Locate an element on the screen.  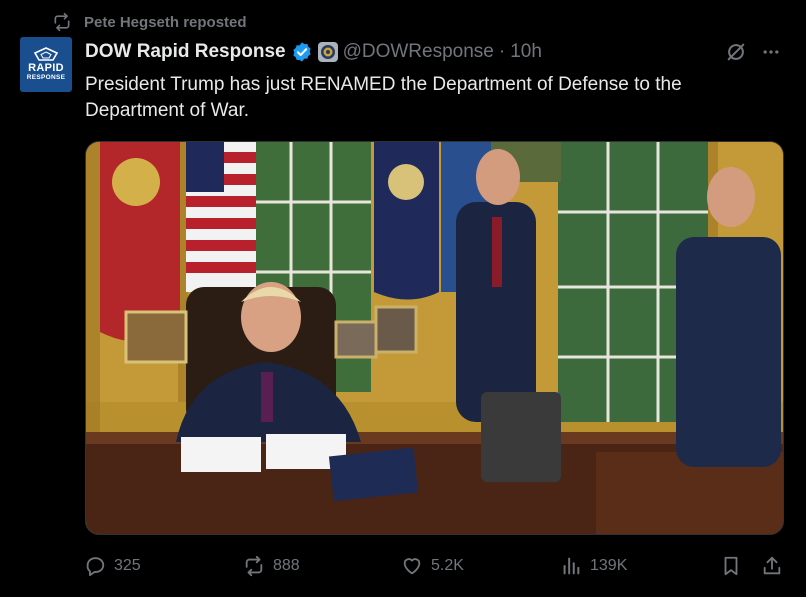
repost-count: 888 is located at coordinates (286, 565).